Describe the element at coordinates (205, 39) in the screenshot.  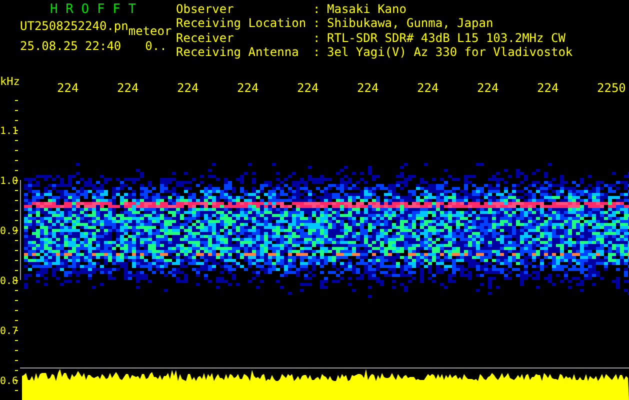
I see `info-label: Receiver` at that location.